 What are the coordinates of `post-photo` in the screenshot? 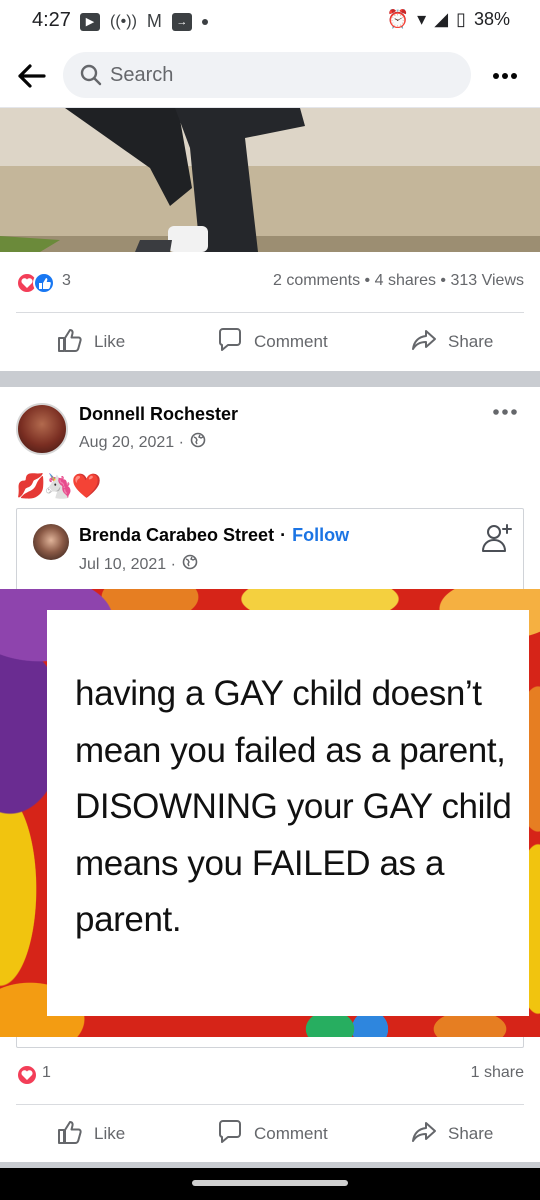 It's located at (270, 180).